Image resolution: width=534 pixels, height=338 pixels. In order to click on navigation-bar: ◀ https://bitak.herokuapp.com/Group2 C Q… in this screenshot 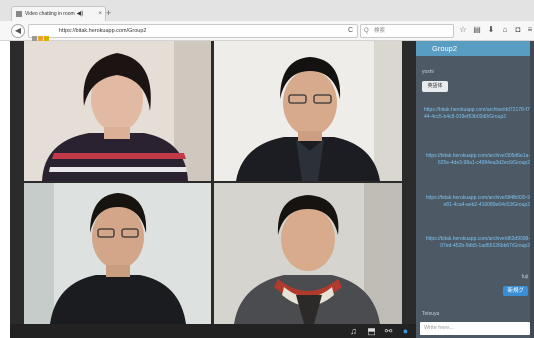, I will do `click(267, 40)`.